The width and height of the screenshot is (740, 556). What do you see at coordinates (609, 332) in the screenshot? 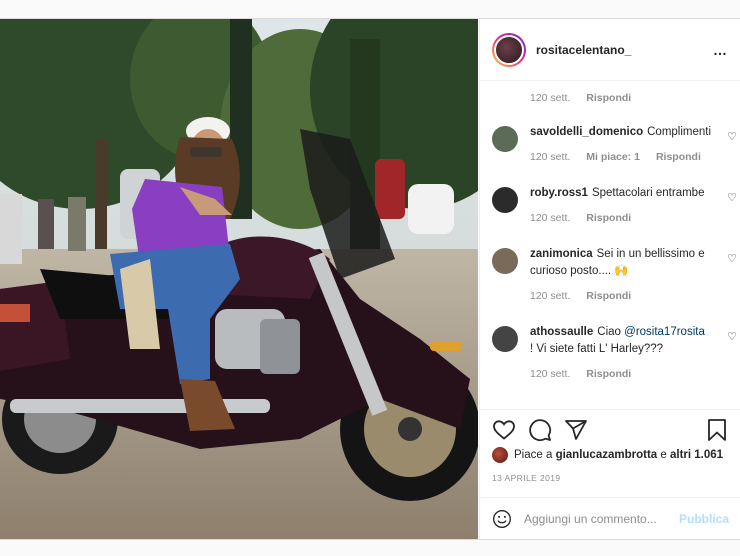
I see `comment-text: Ciao` at bounding box center [609, 332].